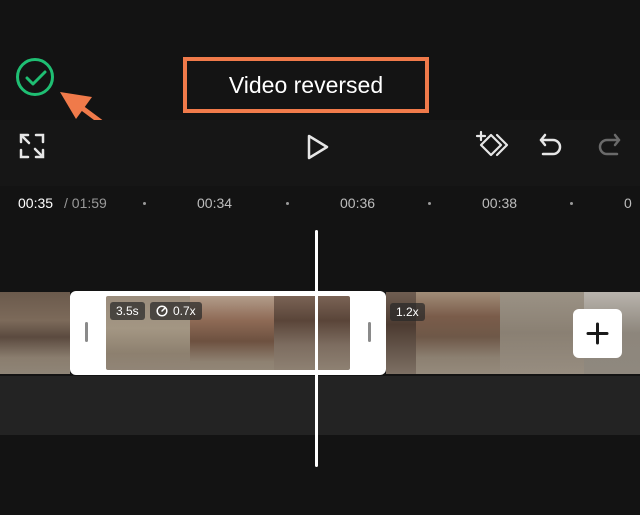  I want to click on ruler-label: 00:34, so click(215, 203).